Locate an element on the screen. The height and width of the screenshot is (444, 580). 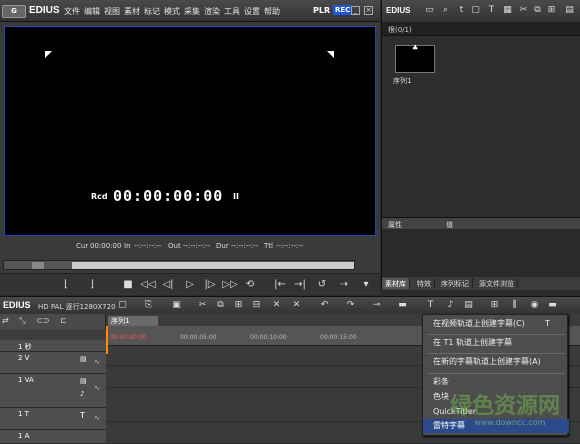
set-in-icon: ⌊ is located at coordinates (66, 285).